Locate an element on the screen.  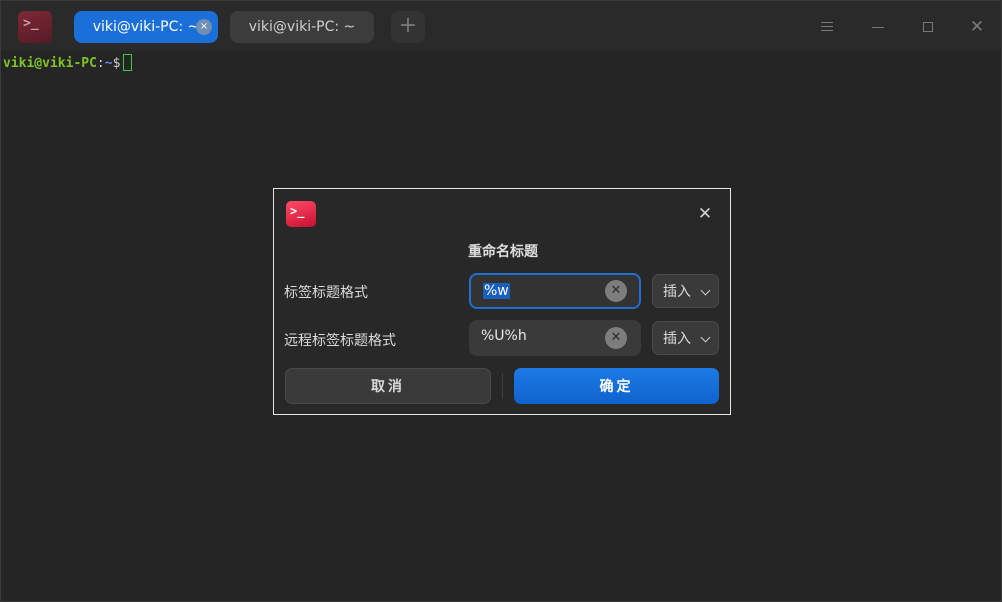
selected-text: %w is located at coordinates (496, 291).